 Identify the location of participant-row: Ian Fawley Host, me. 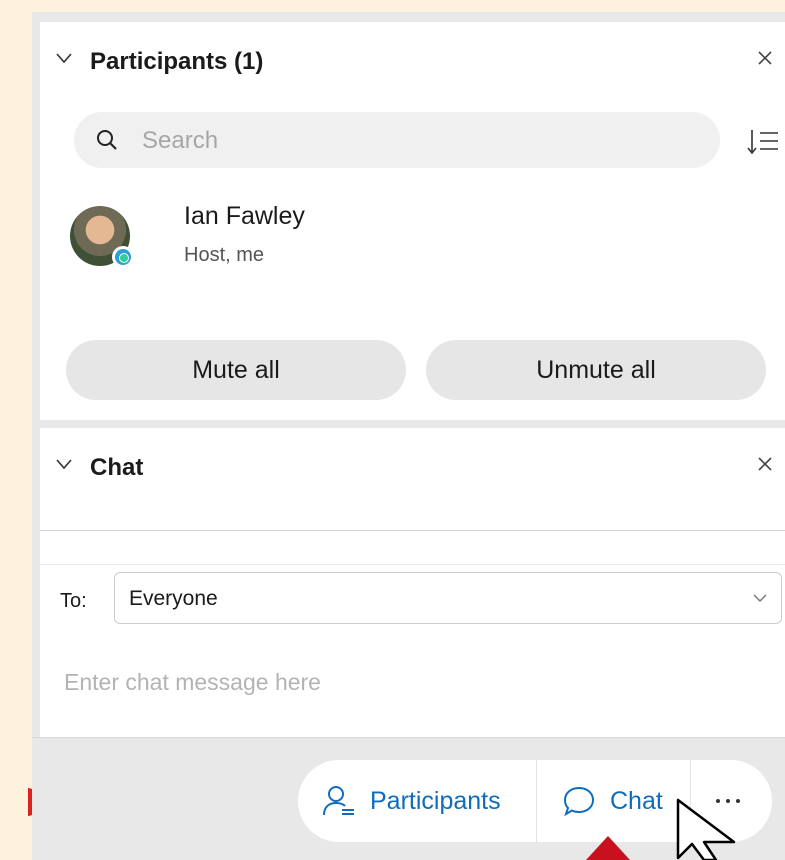
(404, 232).